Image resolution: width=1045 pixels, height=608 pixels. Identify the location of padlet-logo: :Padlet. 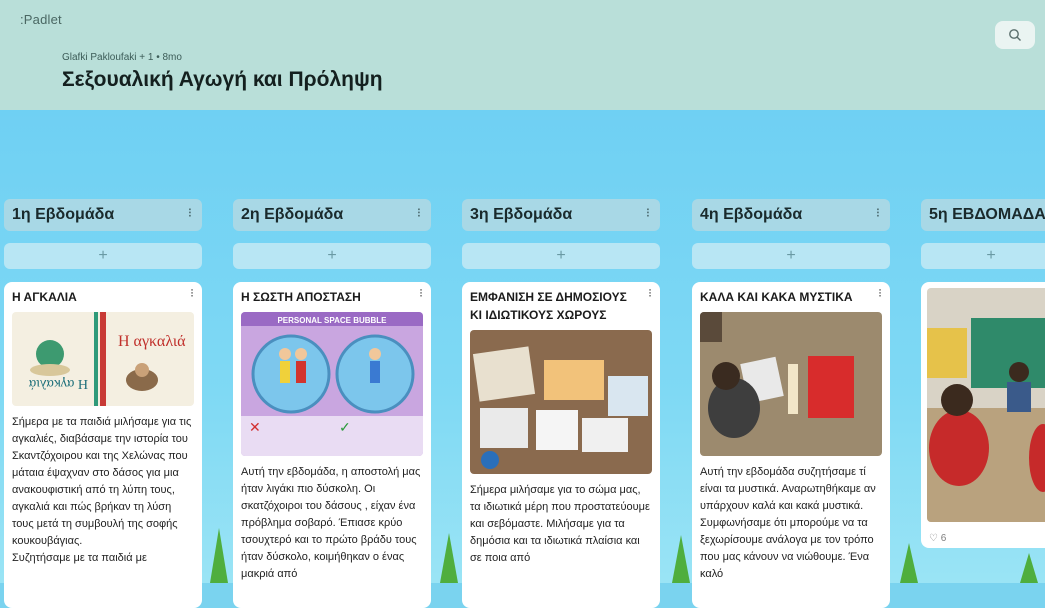
(41, 19).